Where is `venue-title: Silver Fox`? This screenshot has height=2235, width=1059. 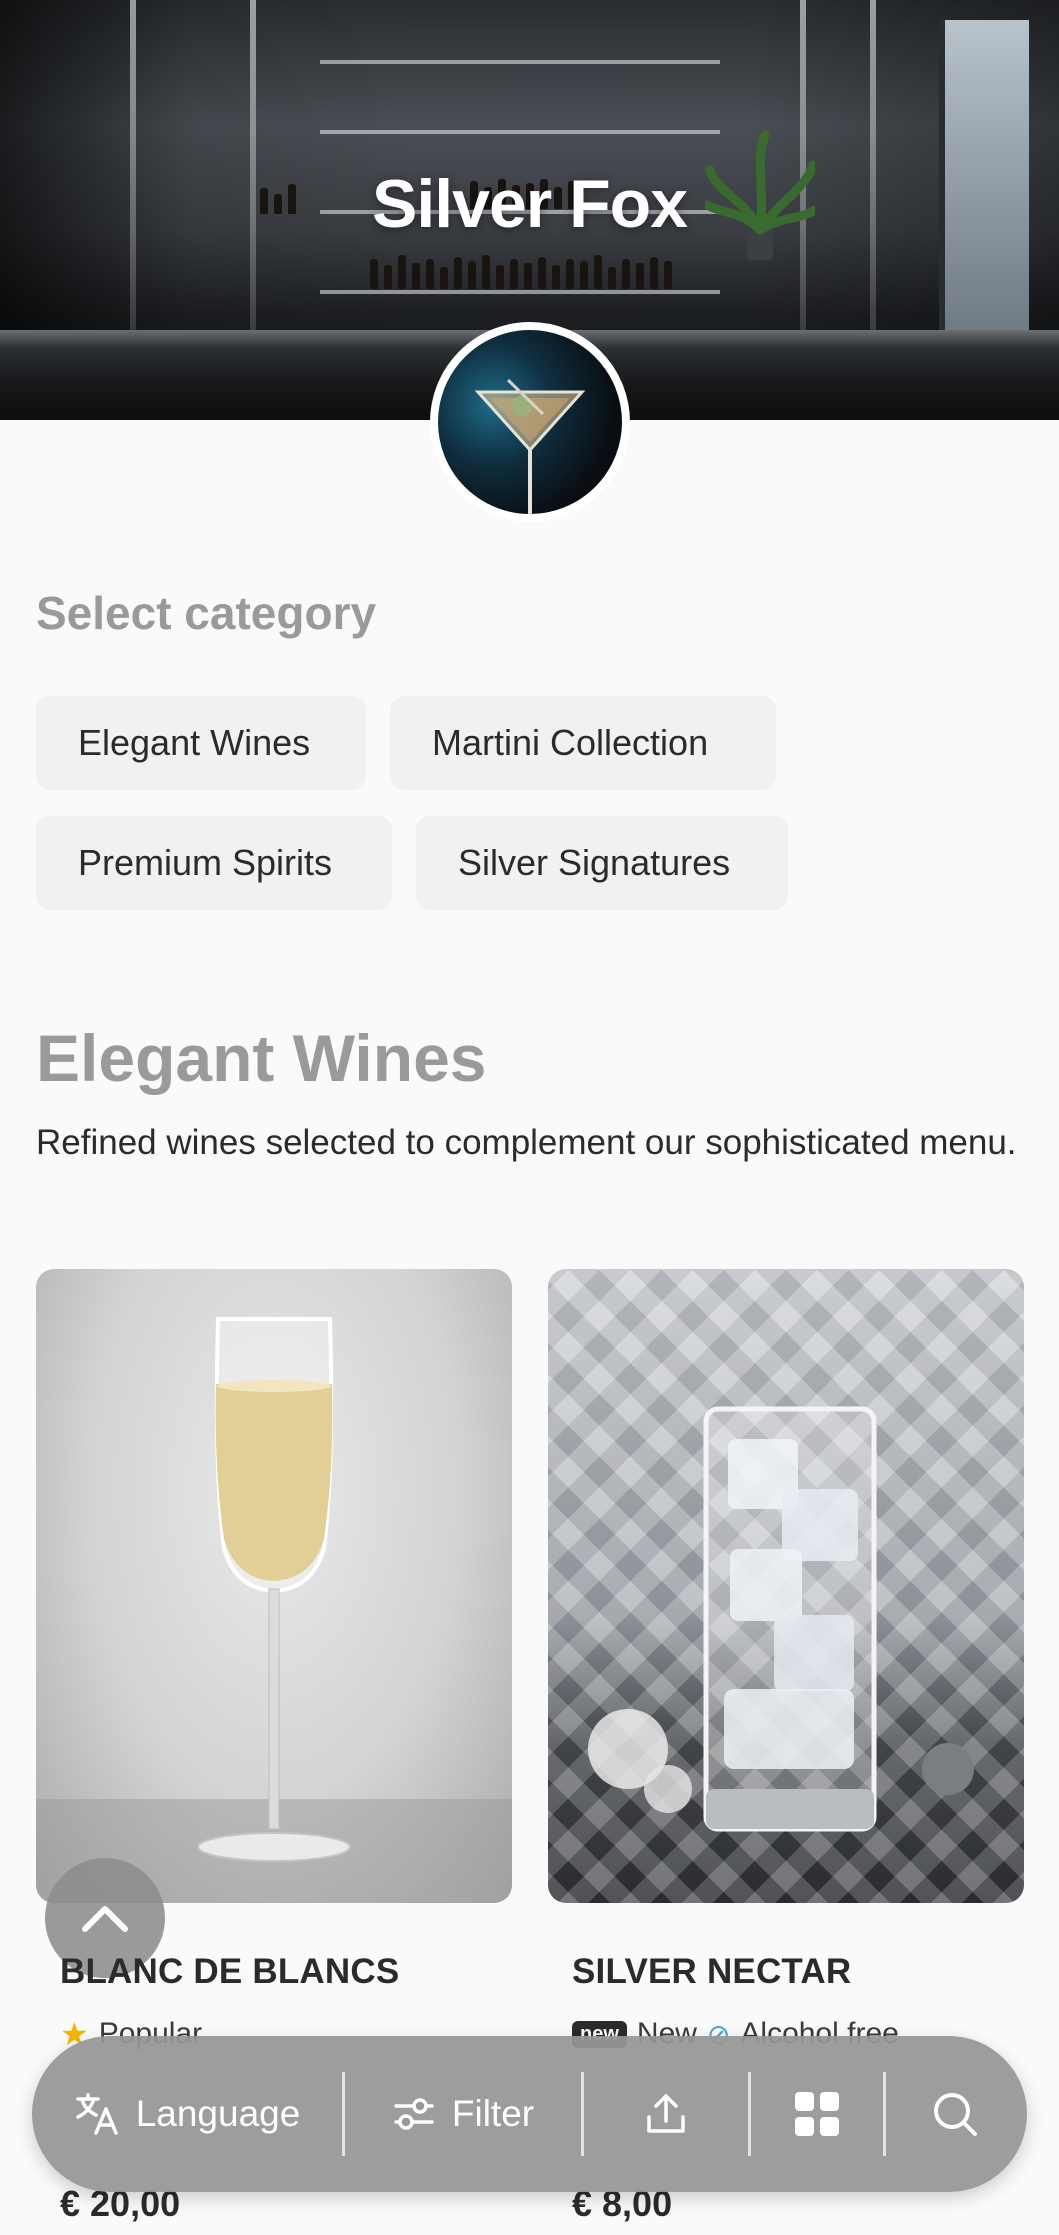
venue-title: Silver Fox is located at coordinates (529, 204).